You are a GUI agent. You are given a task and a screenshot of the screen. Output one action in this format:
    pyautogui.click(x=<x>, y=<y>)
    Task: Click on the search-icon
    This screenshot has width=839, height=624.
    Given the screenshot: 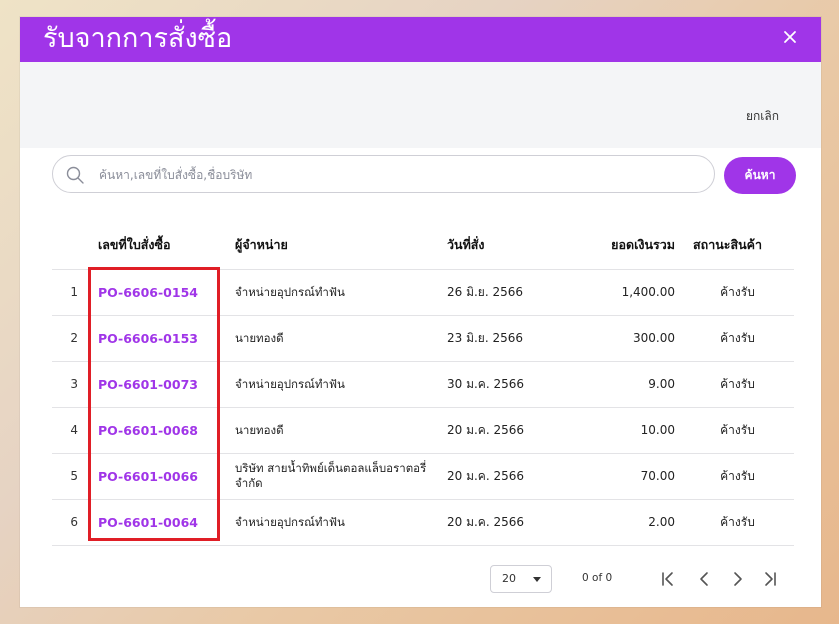 What is the action you would take?
    pyautogui.click(x=75, y=175)
    